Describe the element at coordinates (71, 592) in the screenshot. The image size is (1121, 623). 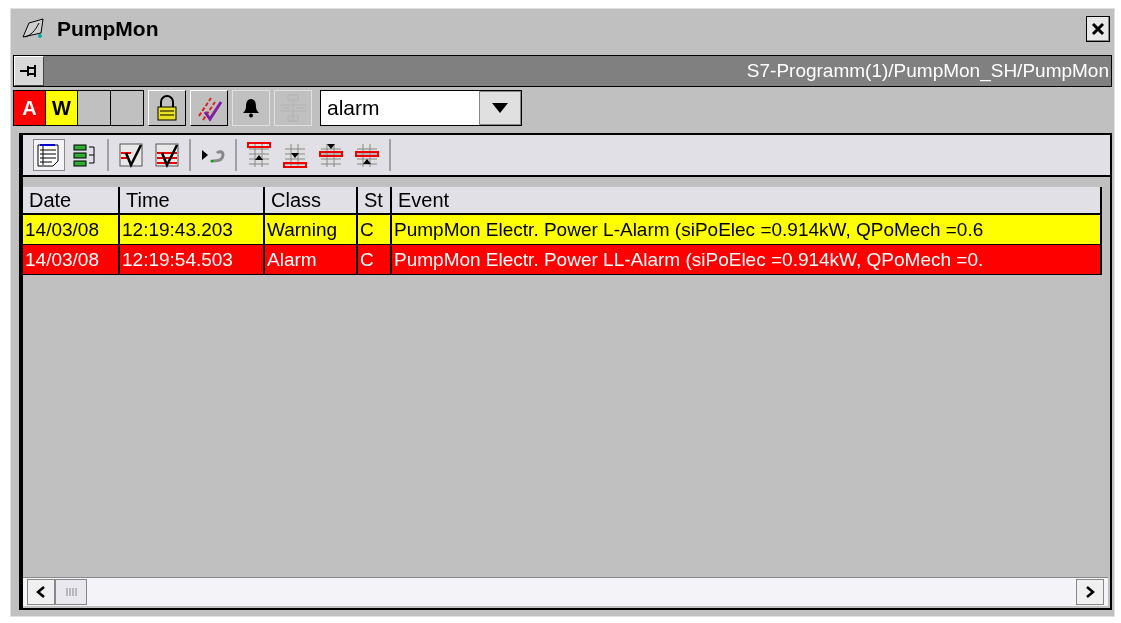
I see `scroll-thumb` at that location.